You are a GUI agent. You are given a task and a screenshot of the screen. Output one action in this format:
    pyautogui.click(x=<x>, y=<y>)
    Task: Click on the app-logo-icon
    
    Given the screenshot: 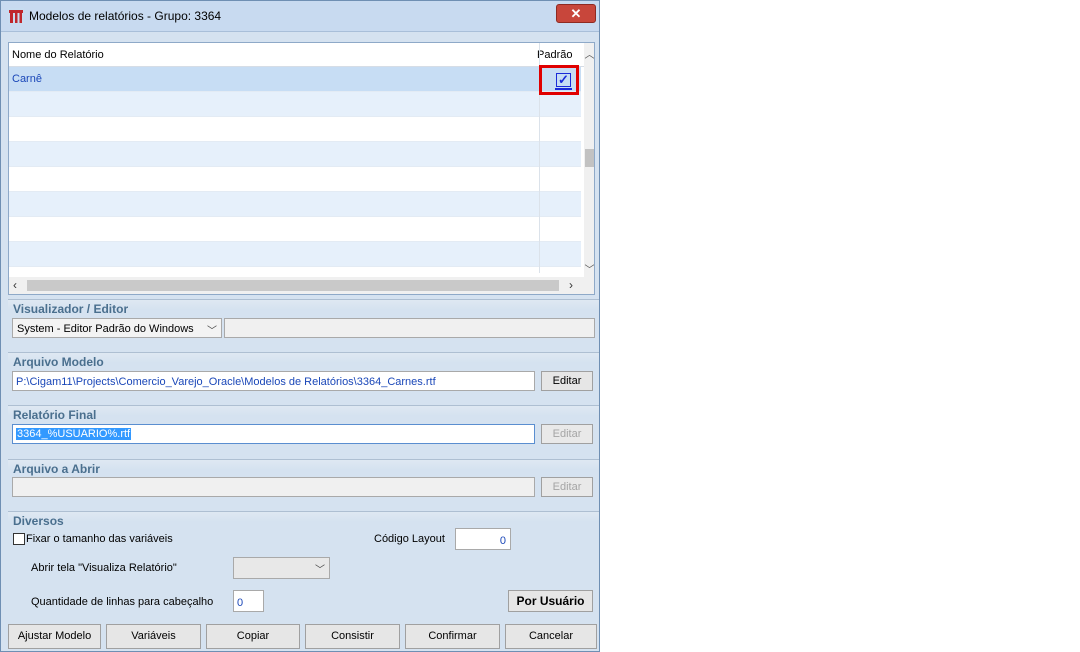 What is the action you would take?
    pyautogui.click(x=16, y=16)
    